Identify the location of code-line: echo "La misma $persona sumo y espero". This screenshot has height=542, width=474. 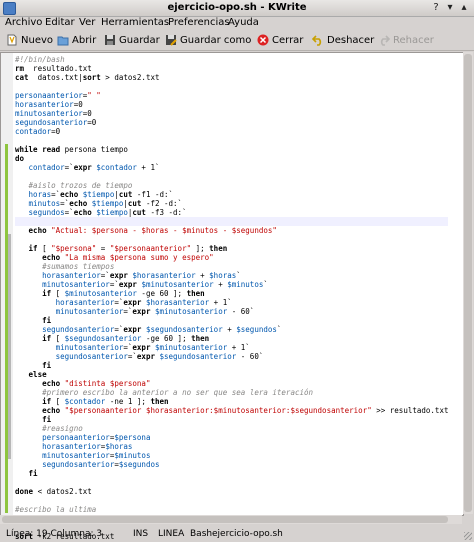
(231, 257).